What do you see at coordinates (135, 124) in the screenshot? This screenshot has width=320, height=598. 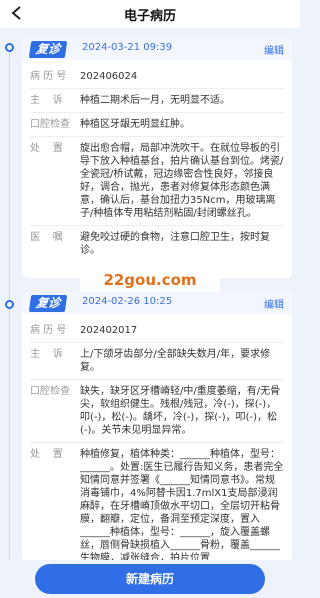 I see `exam-value: 种植区牙龈无明显红肿。` at bounding box center [135, 124].